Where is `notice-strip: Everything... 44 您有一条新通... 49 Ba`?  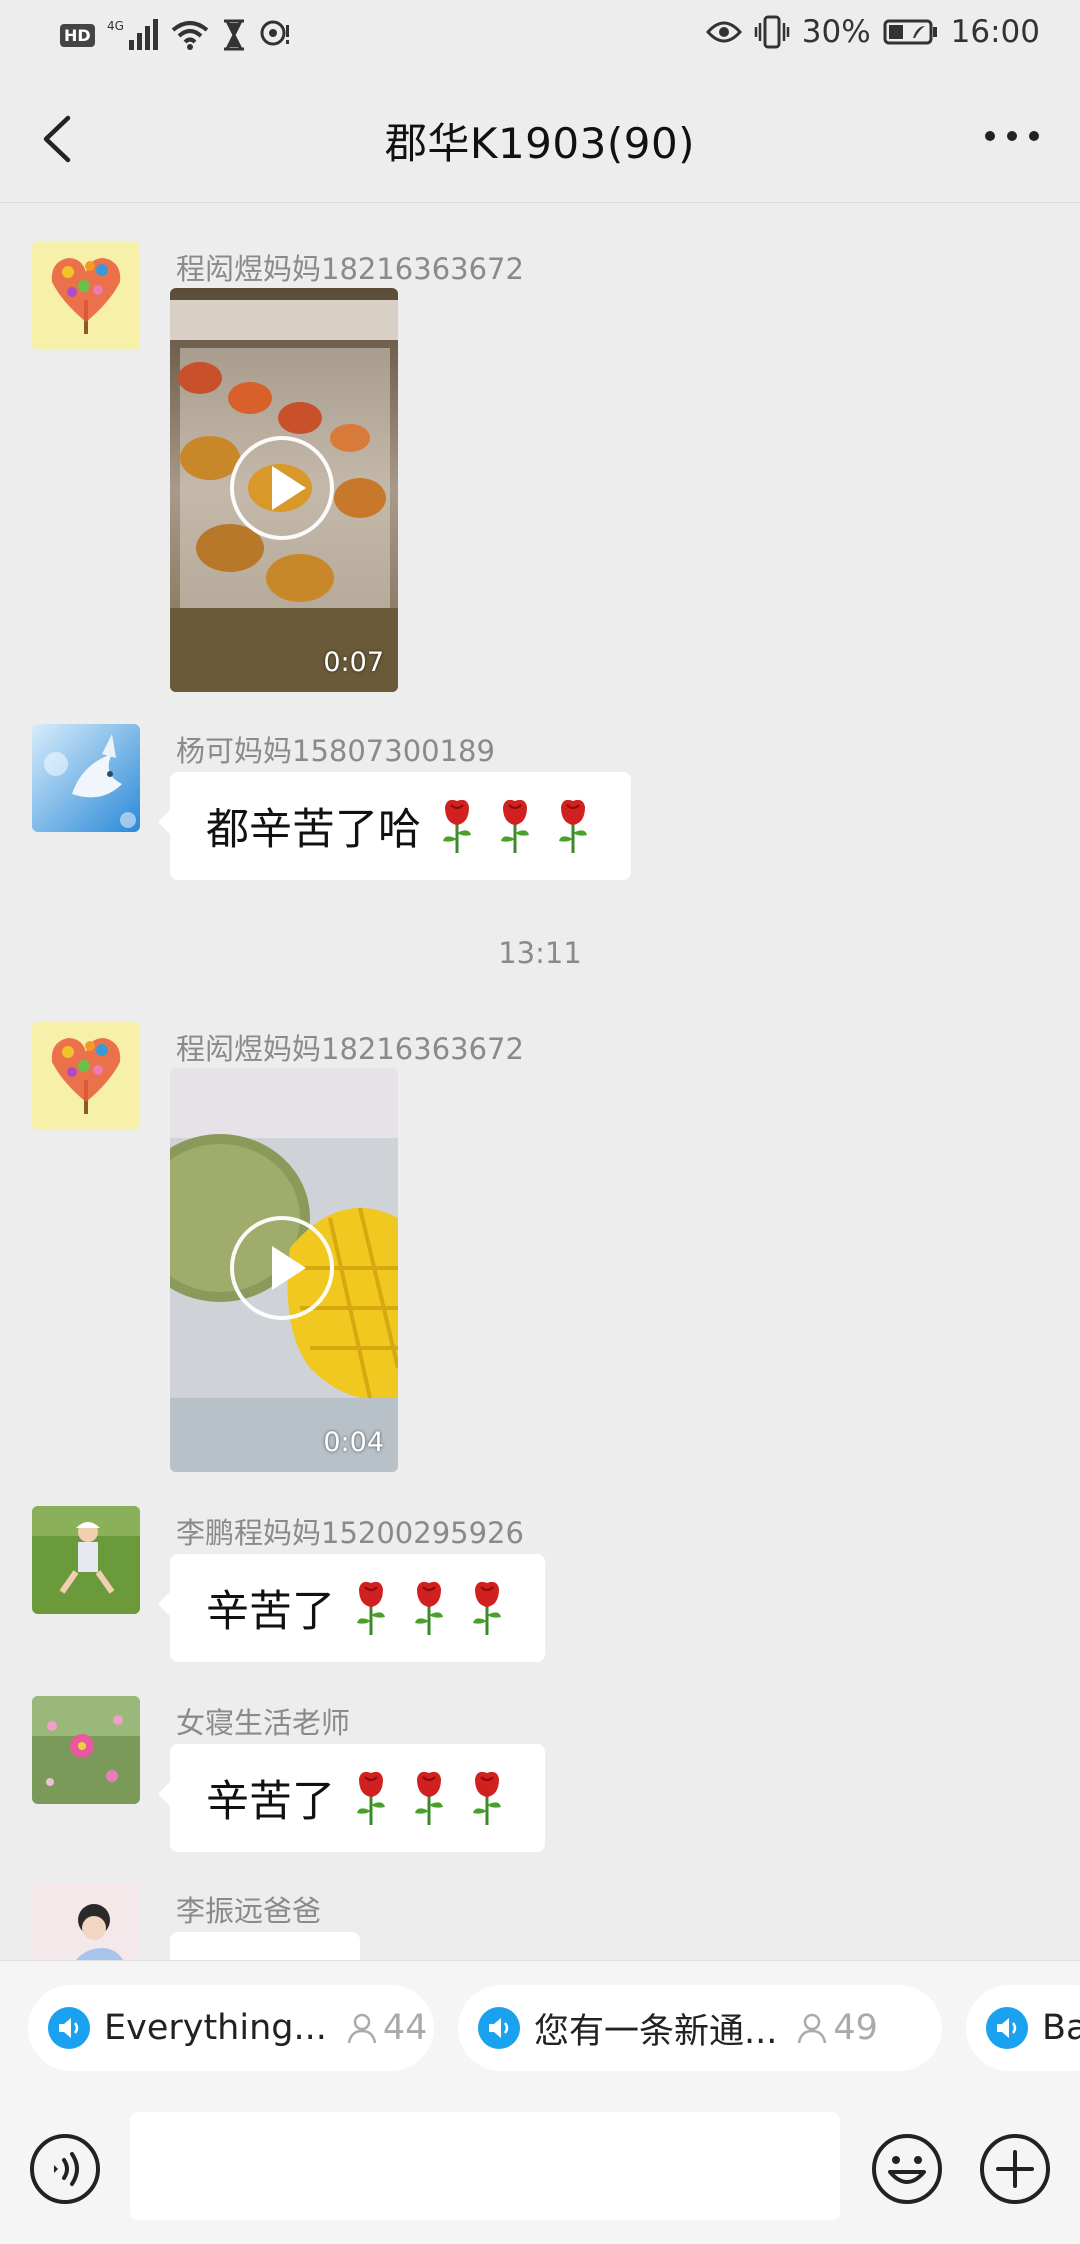
notice-strip: Everything... 44 您有一条新通... 49 Ba is located at coordinates (540, 2028).